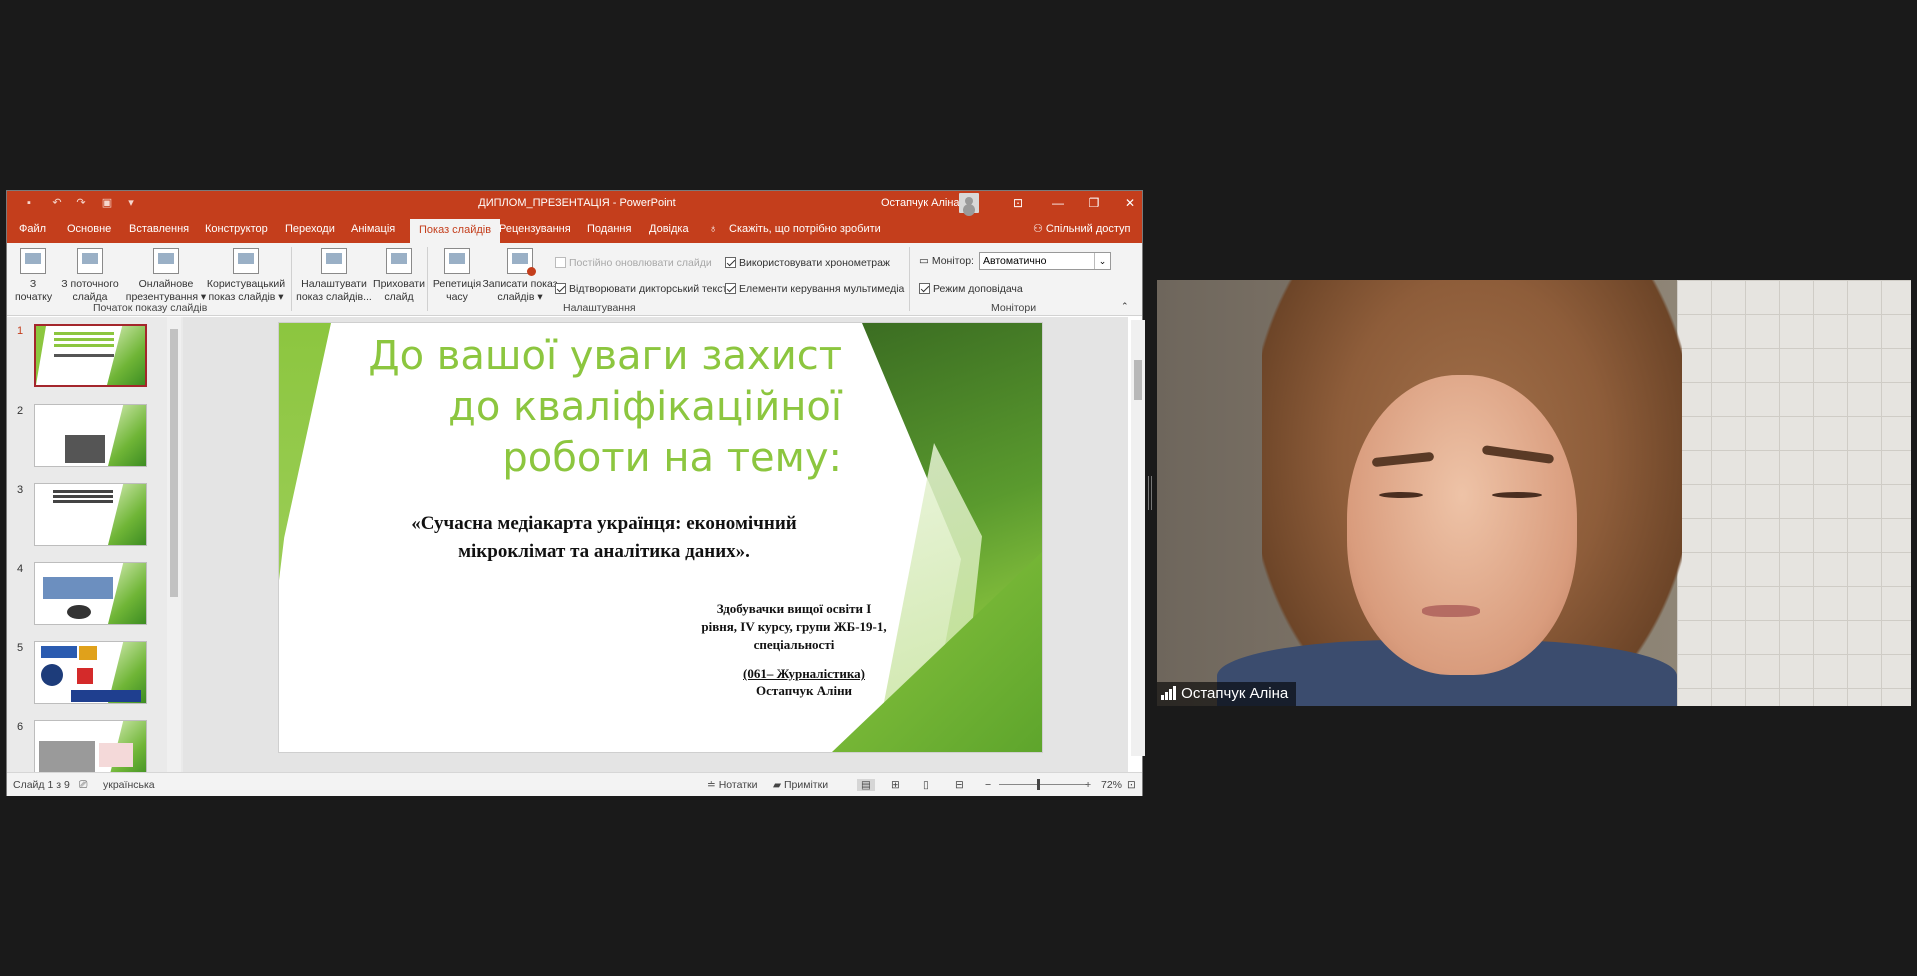 Image resolution: width=1917 pixels, height=976 pixels. I want to click on slide-sorter-icon: ⊞, so click(895, 785).